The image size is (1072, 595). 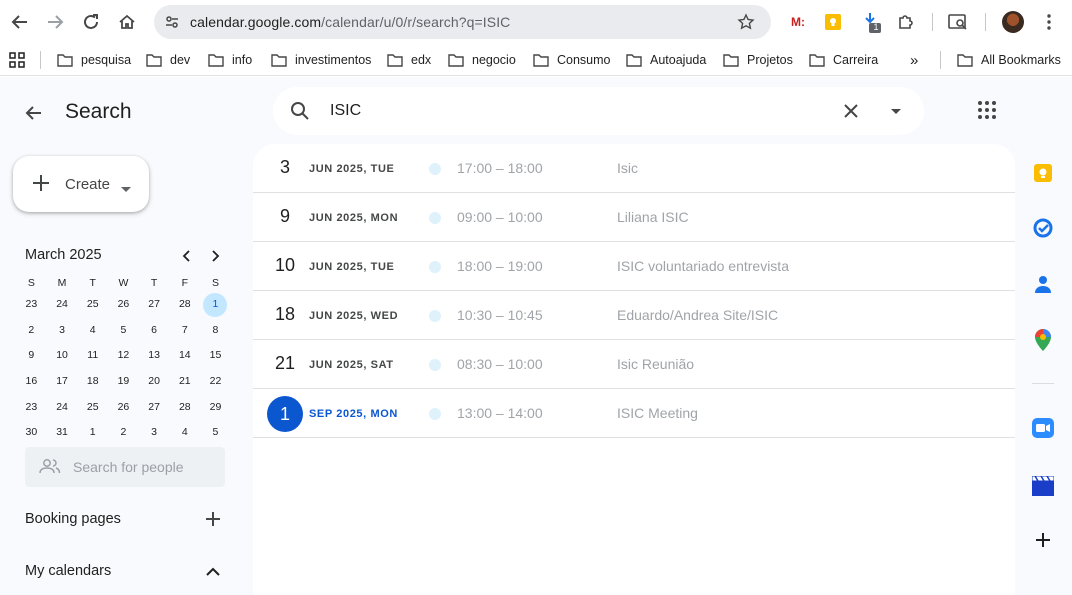 What do you see at coordinates (186, 256) in the screenshot?
I see `previous-month-button` at bounding box center [186, 256].